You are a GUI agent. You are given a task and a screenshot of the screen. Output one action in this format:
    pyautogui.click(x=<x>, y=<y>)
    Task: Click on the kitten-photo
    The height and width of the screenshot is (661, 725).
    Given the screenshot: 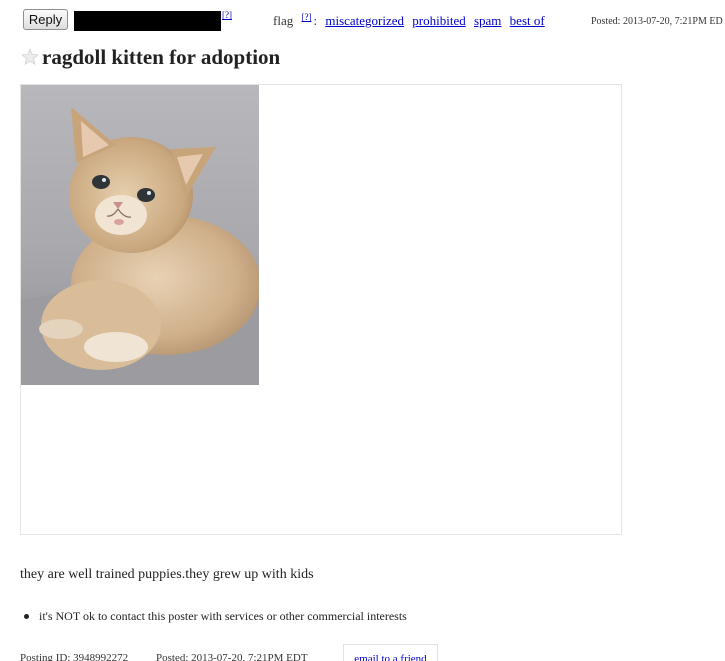 What is the action you would take?
    pyautogui.click(x=140, y=235)
    